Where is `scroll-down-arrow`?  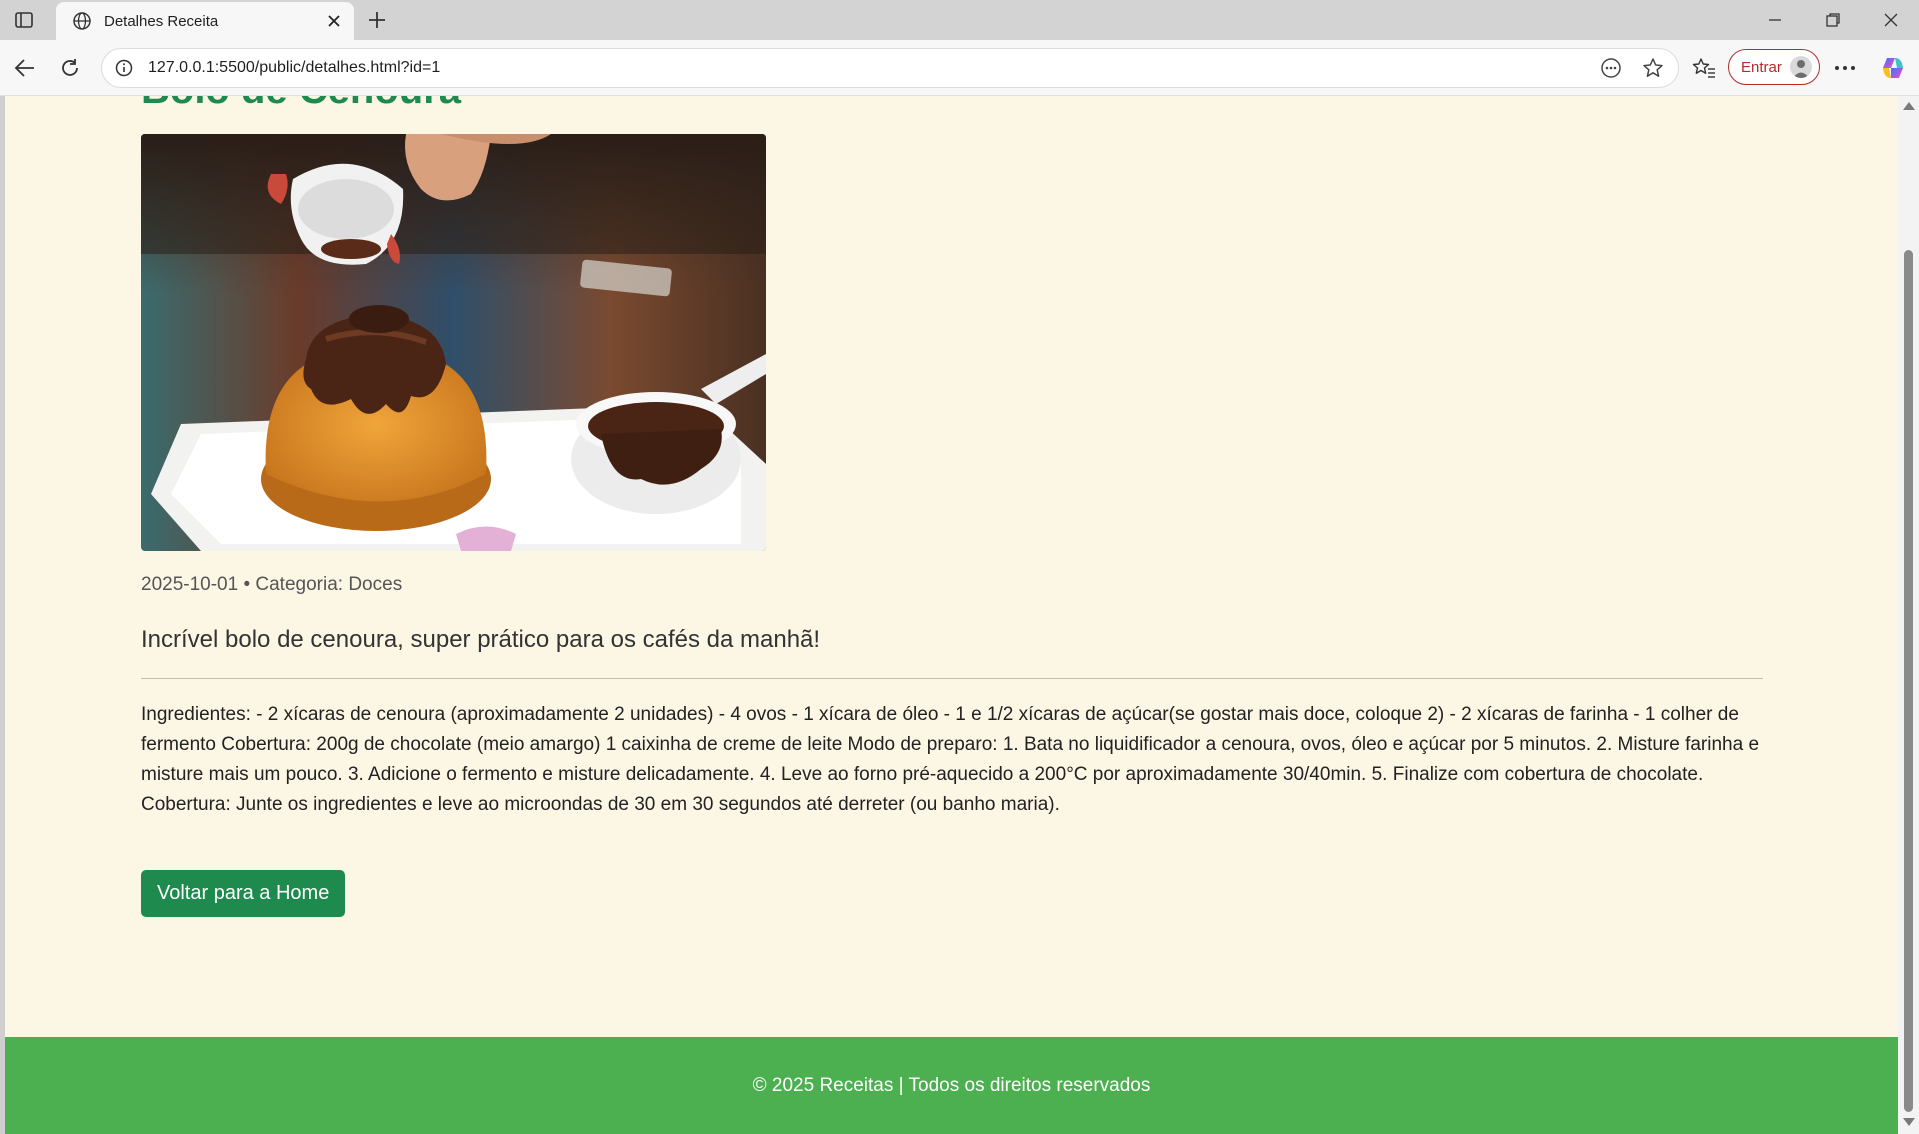 scroll-down-arrow is located at coordinates (1909, 1122).